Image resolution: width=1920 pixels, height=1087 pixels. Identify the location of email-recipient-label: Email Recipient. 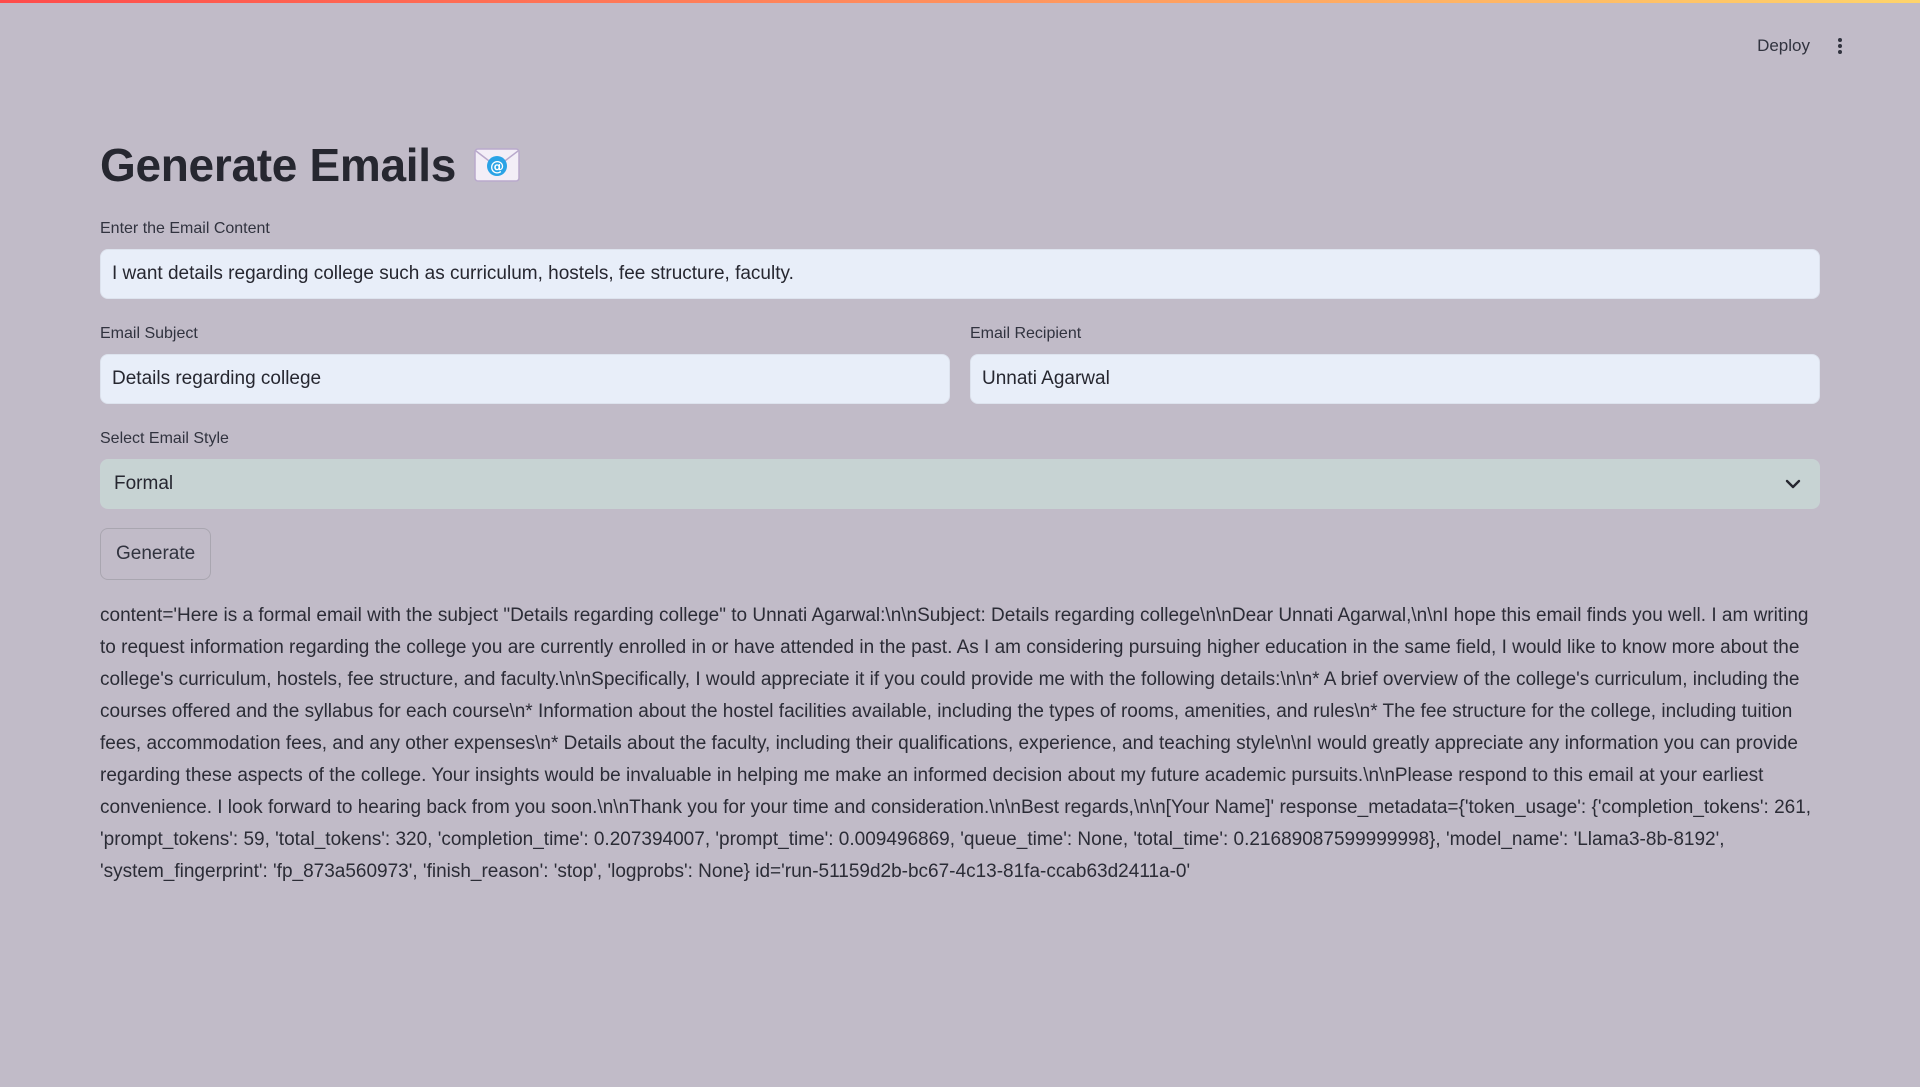
(1026, 333).